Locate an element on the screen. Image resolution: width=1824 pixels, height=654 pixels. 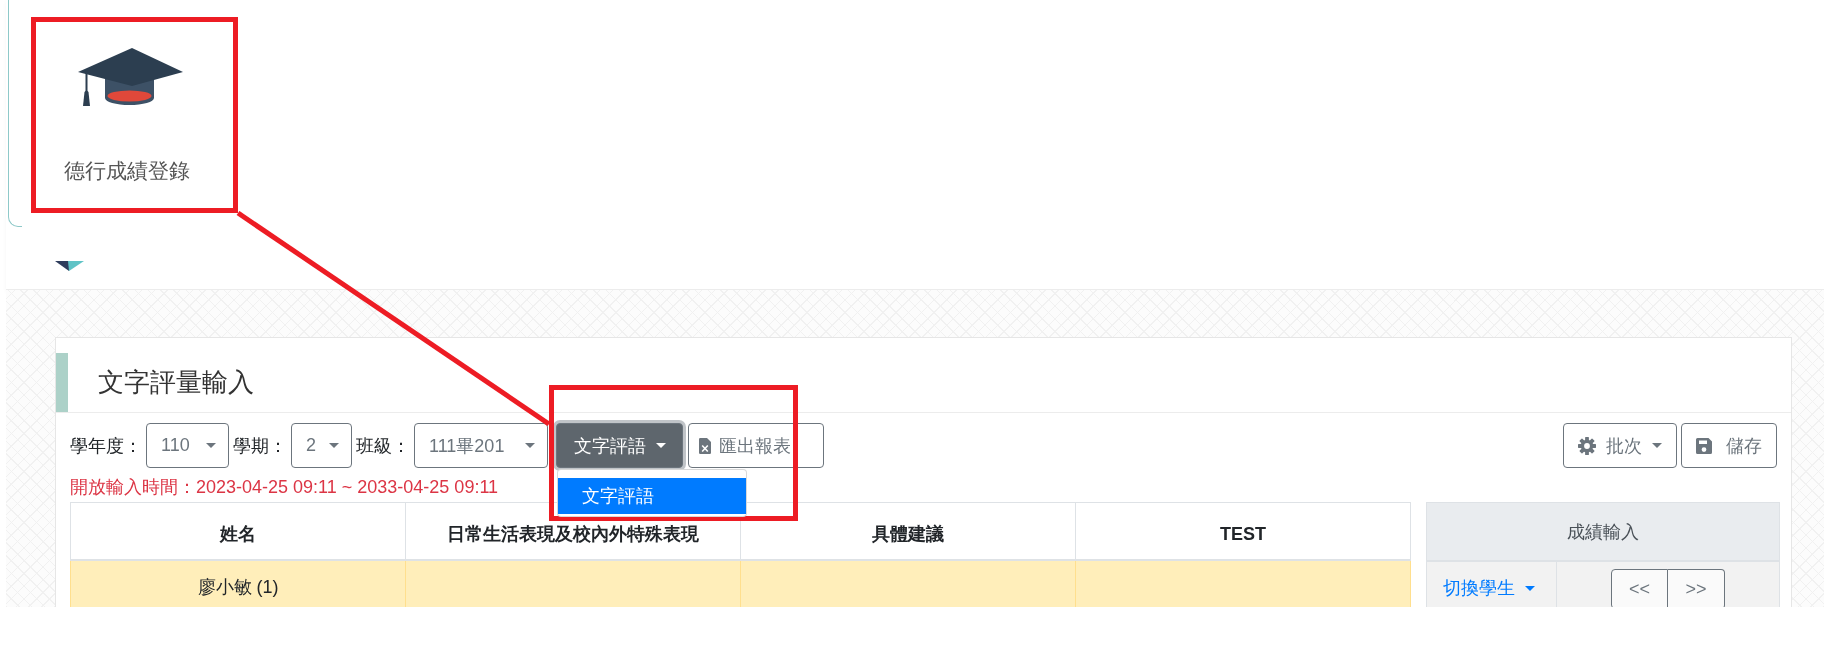
previous-button: << is located at coordinates (1639, 588).